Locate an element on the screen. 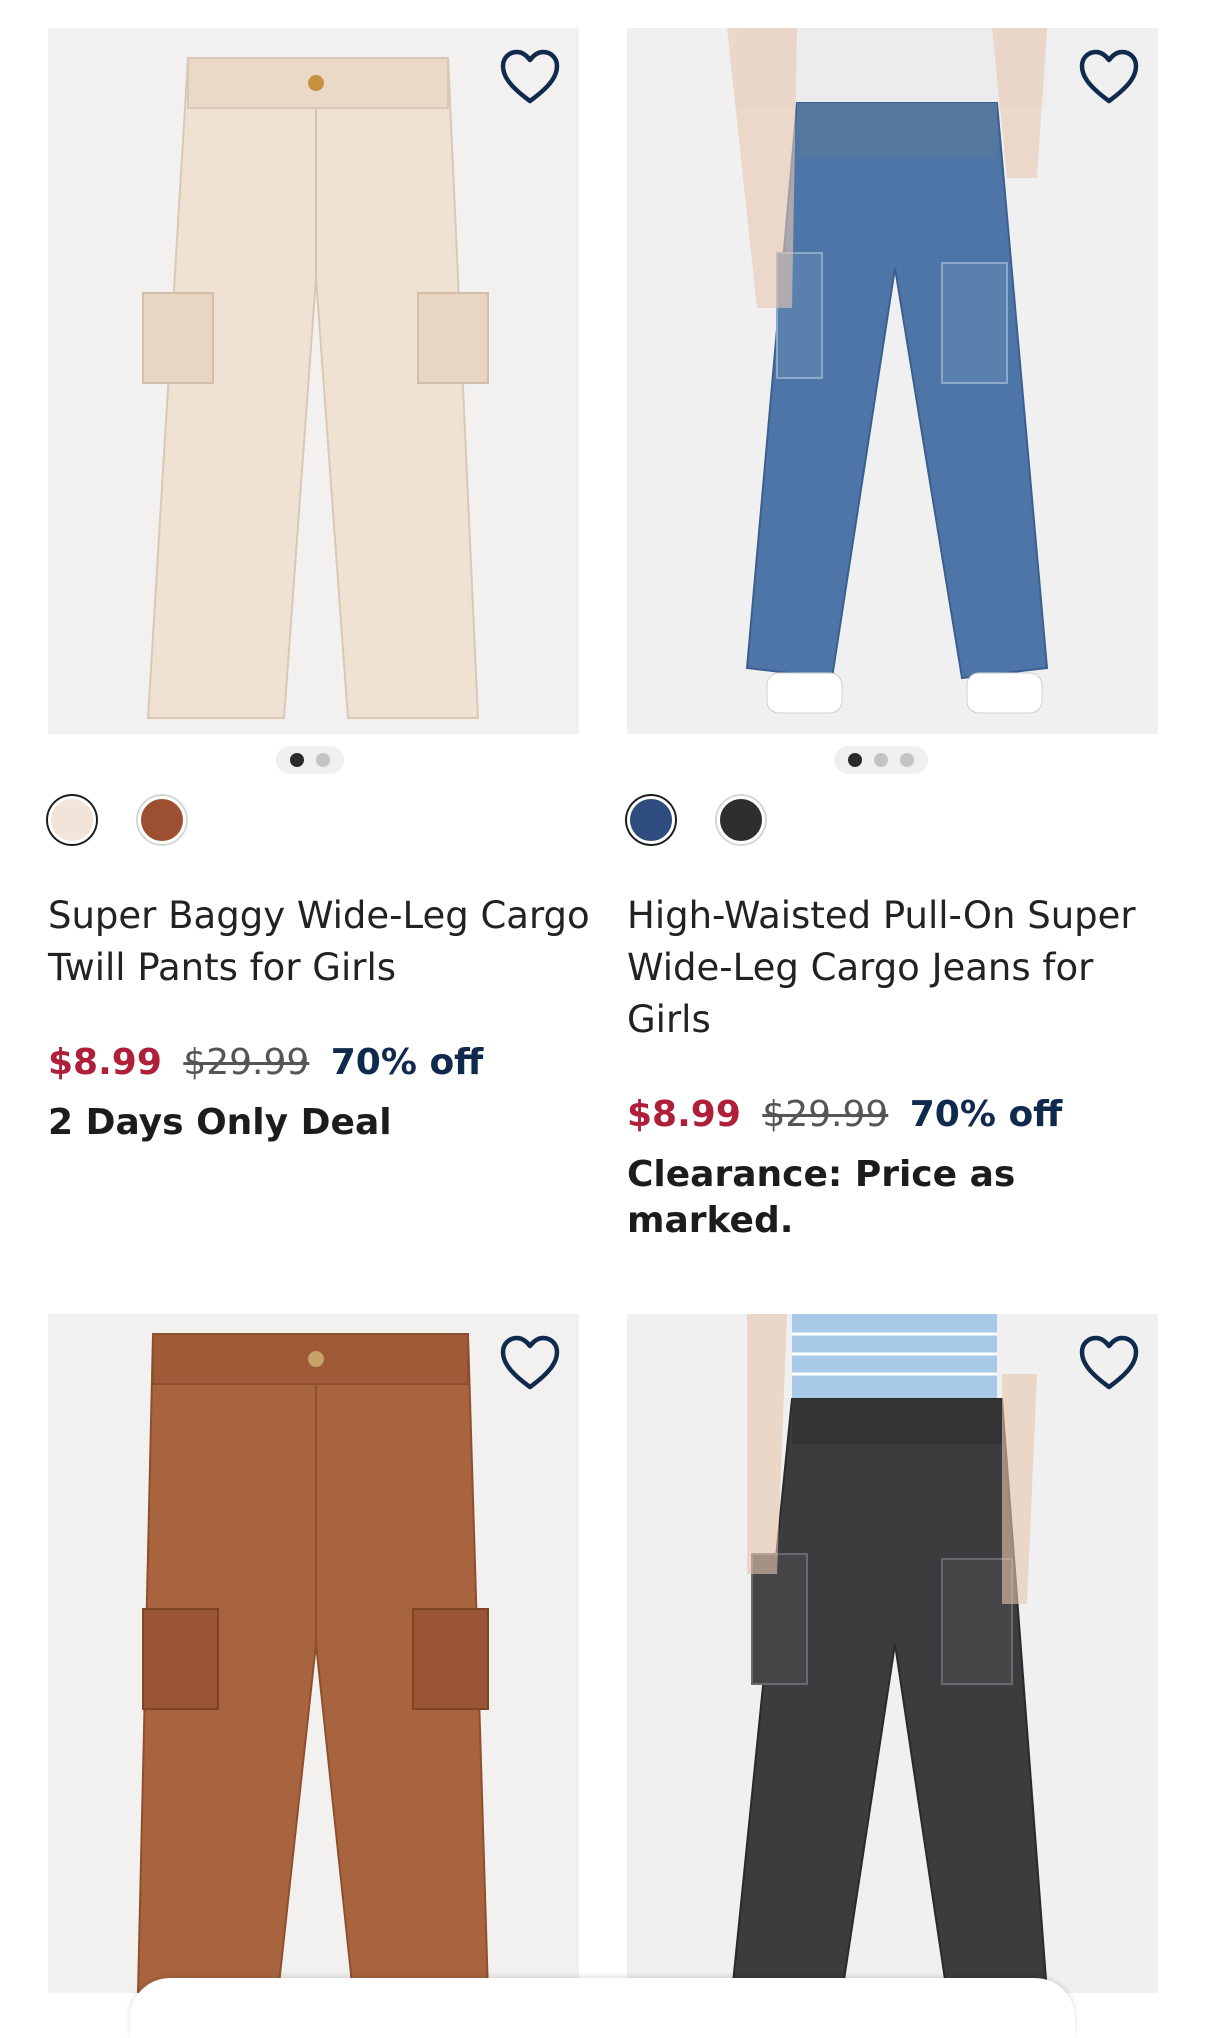 The width and height of the screenshot is (1205, 2038). black-jeans-model-image is located at coordinates (892, 1653).